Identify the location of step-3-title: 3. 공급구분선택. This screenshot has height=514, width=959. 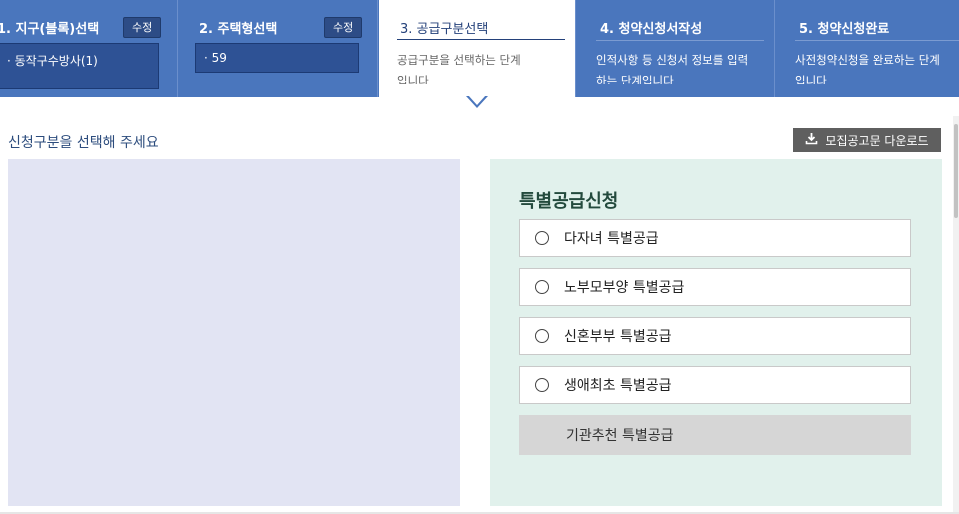
(444, 29).